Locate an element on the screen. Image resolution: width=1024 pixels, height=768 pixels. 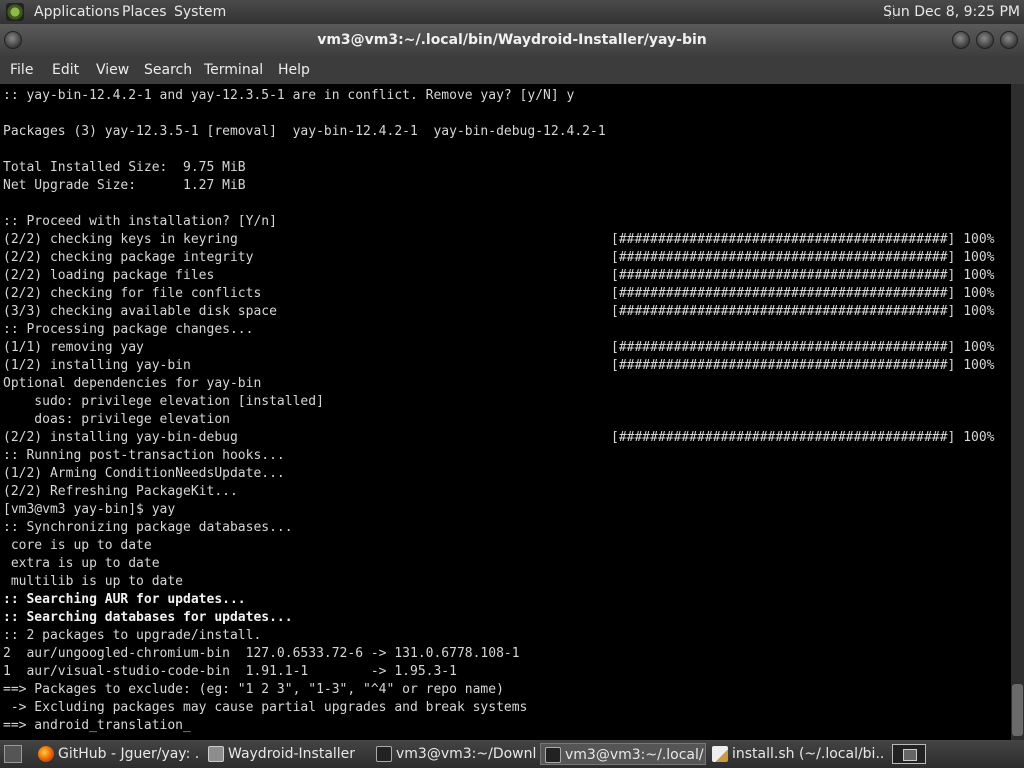
workspace-switcher is located at coordinates (909, 754).